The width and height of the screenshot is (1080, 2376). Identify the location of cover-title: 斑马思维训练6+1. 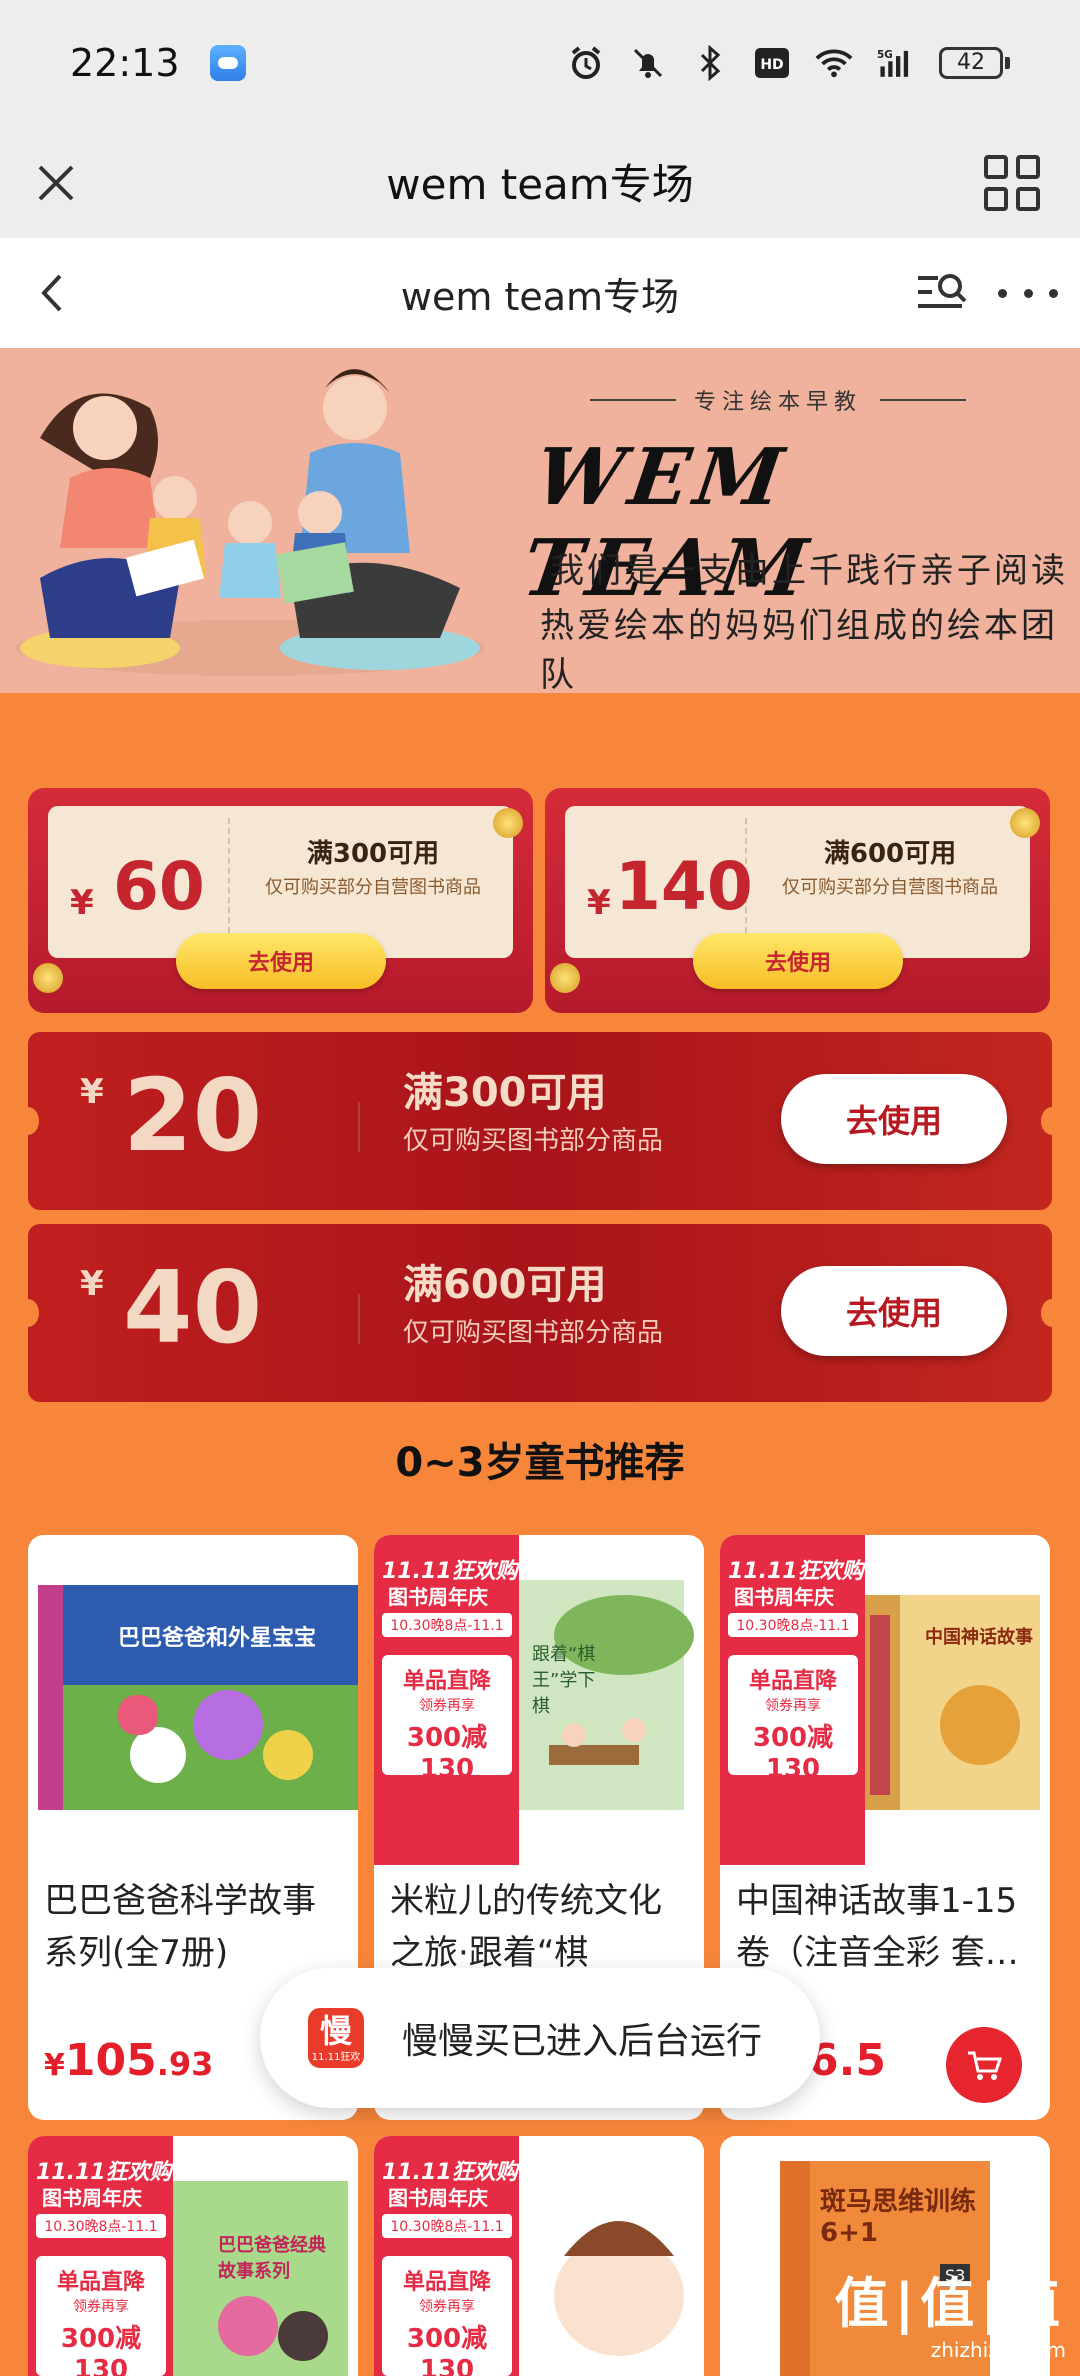
(898, 2217).